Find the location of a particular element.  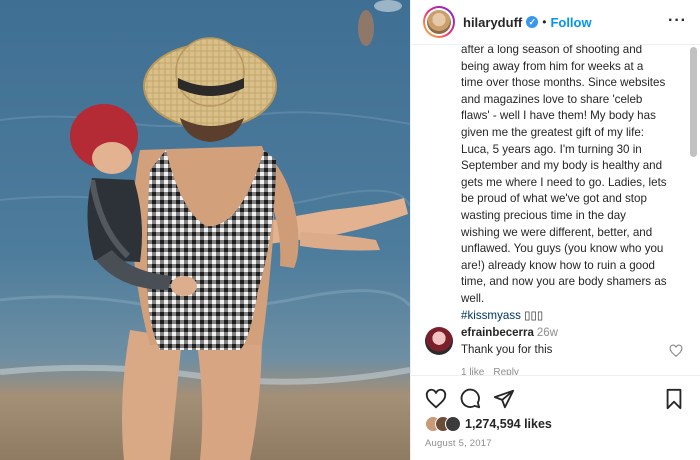

like-count: 1,274,594 likes is located at coordinates (508, 424).